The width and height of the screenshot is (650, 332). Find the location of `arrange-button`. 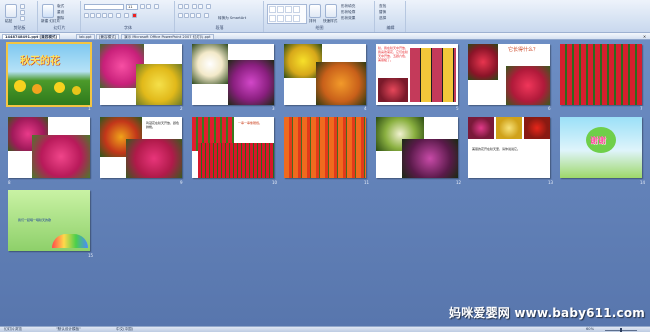

arrange-button is located at coordinates (315, 11).